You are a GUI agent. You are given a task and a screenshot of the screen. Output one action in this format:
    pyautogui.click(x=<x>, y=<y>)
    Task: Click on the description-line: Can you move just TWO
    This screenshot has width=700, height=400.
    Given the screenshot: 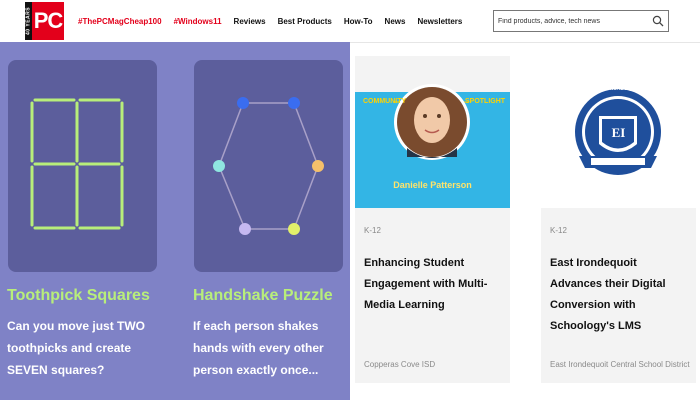 What is the action you would take?
    pyautogui.click(x=76, y=326)
    